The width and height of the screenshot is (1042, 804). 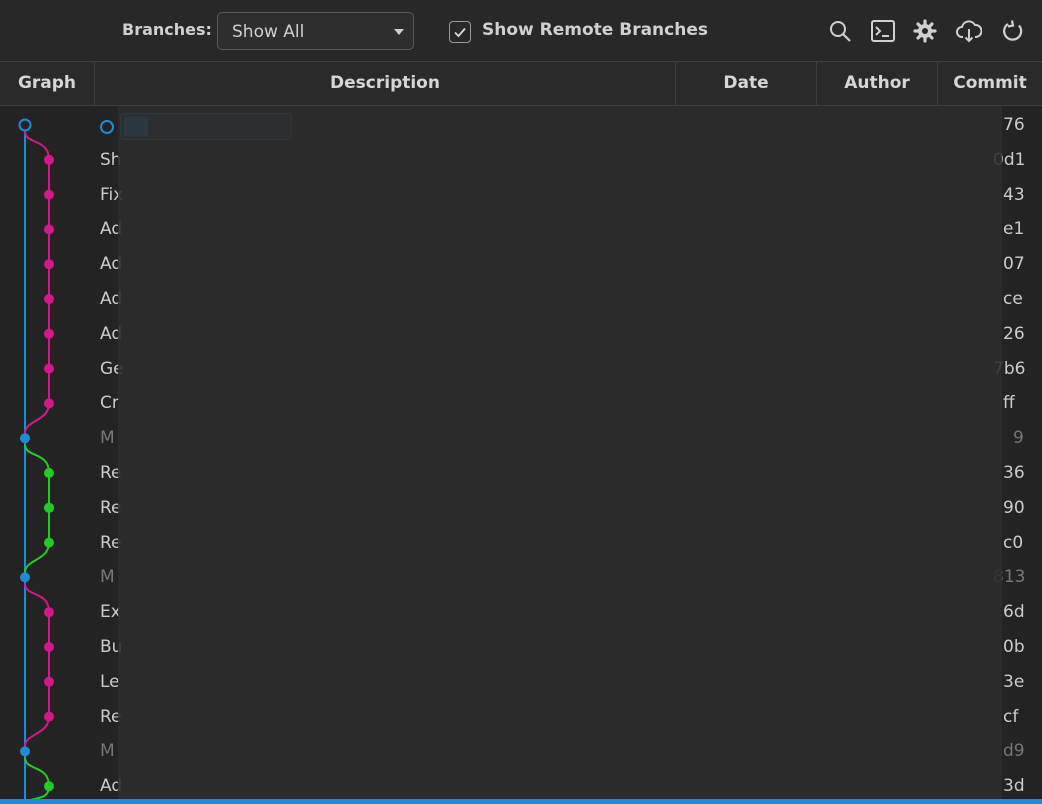 I want to click on commit-hash: c0, so click(x=1013, y=542).